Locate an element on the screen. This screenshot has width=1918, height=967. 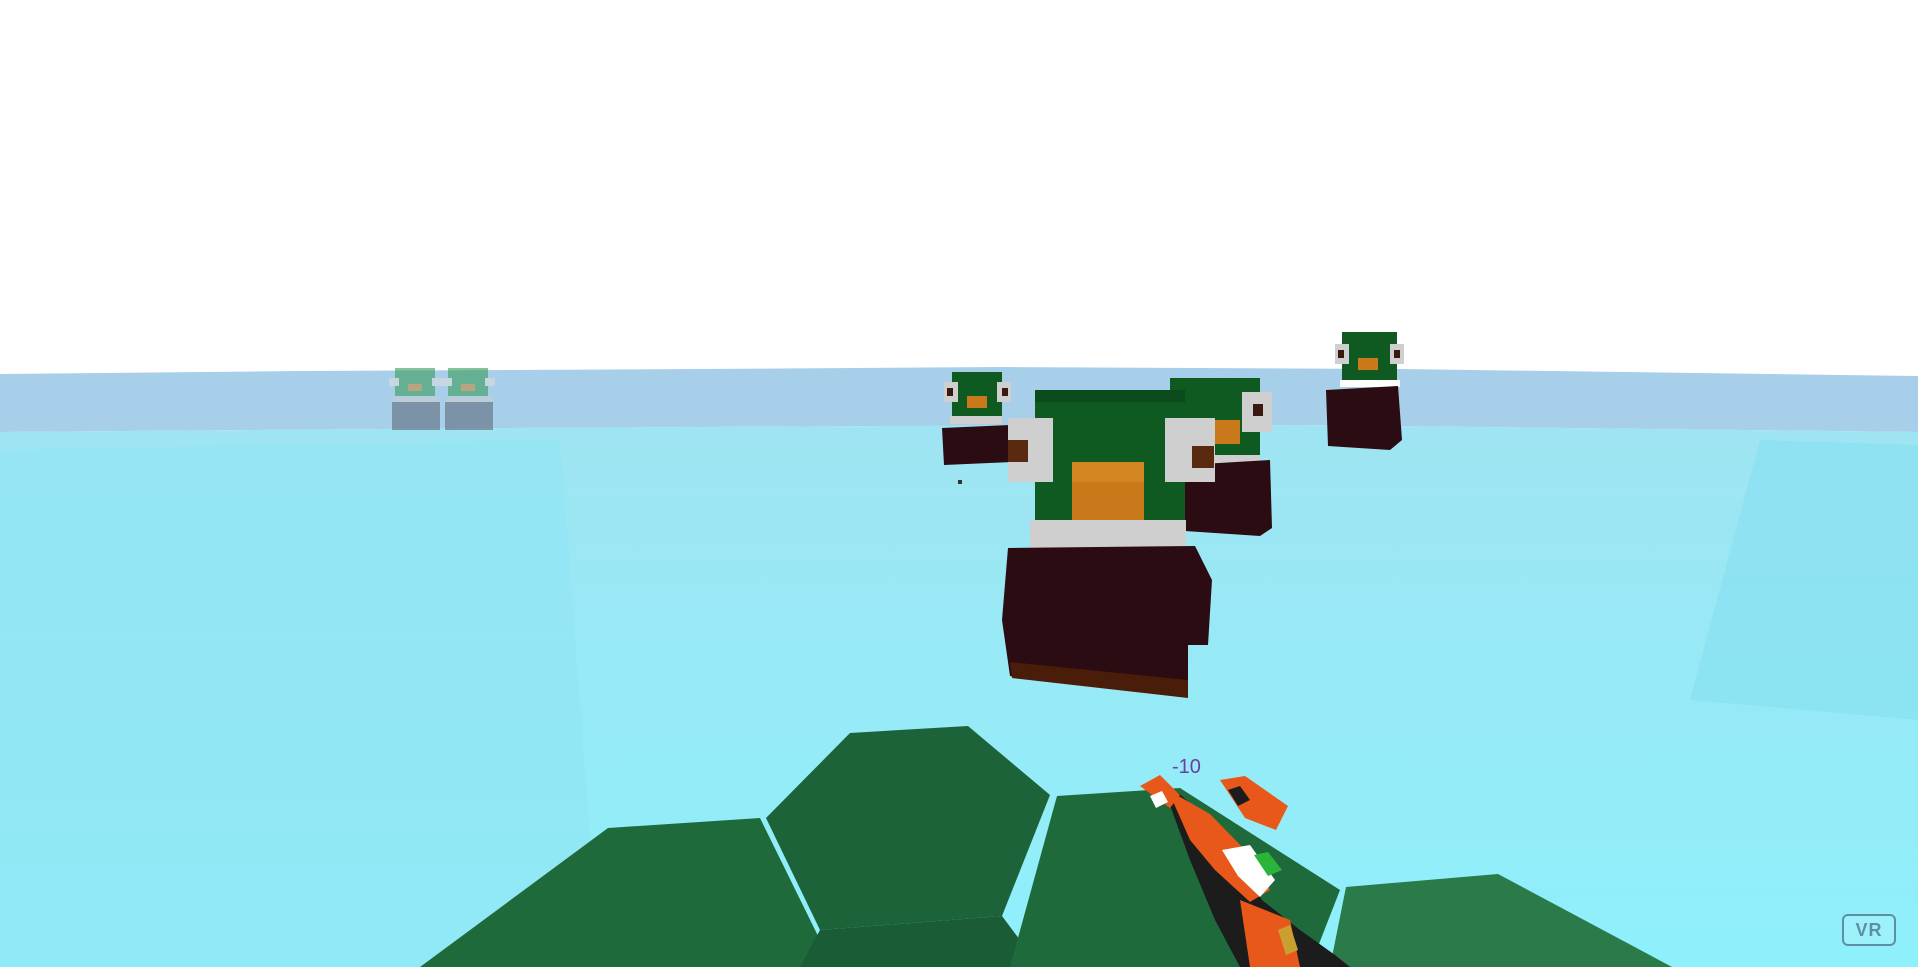
duck-target-large is located at coordinates (1108, 544).